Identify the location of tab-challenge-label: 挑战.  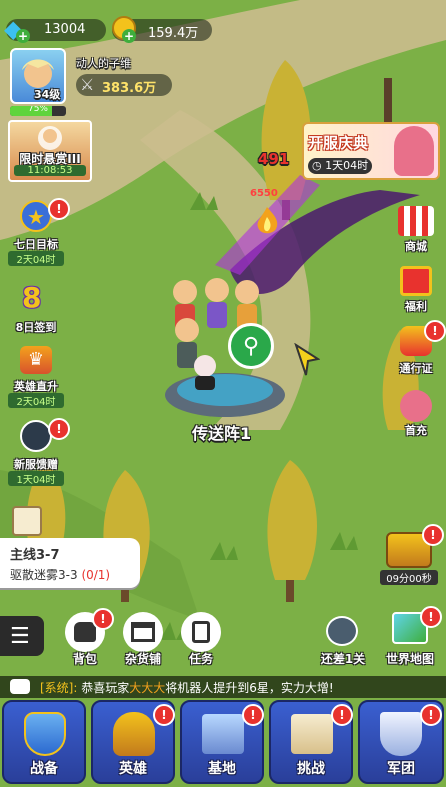
(311, 769).